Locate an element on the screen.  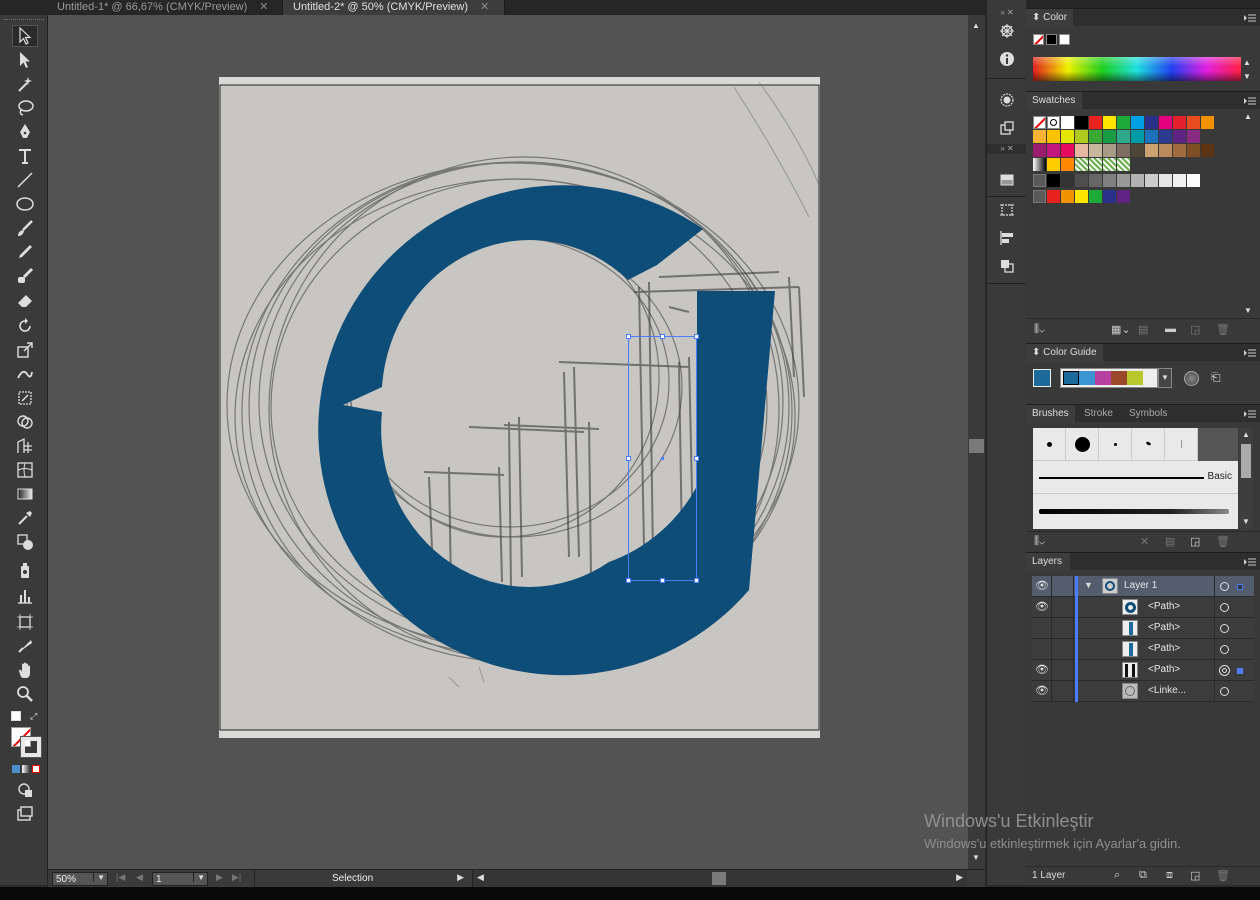
type-tool is located at coordinates (25, 156).